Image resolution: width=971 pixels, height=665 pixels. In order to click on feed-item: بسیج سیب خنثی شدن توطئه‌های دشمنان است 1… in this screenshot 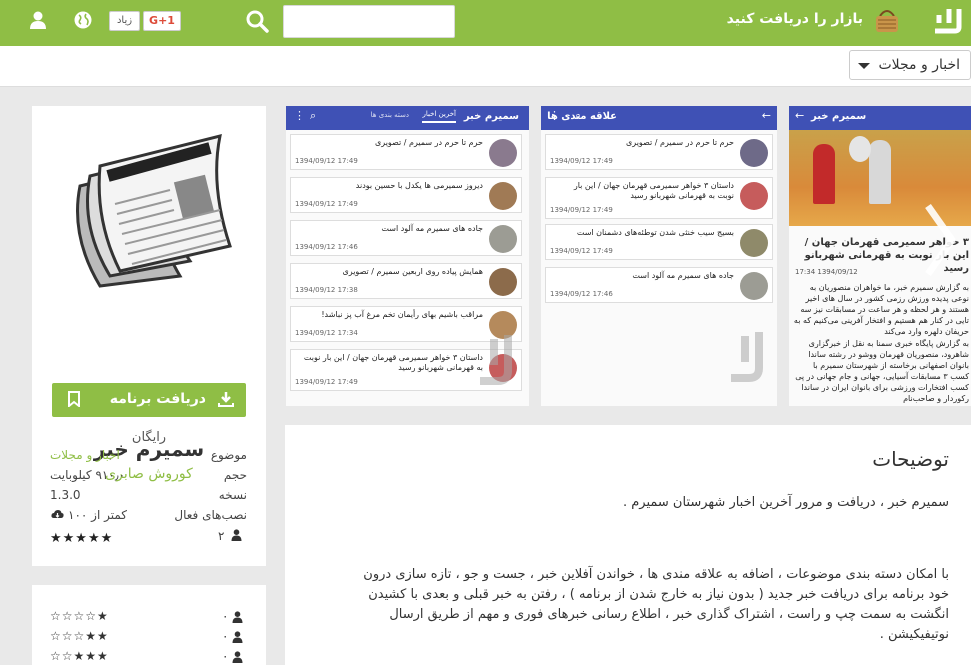, I will do `click(659, 242)`.